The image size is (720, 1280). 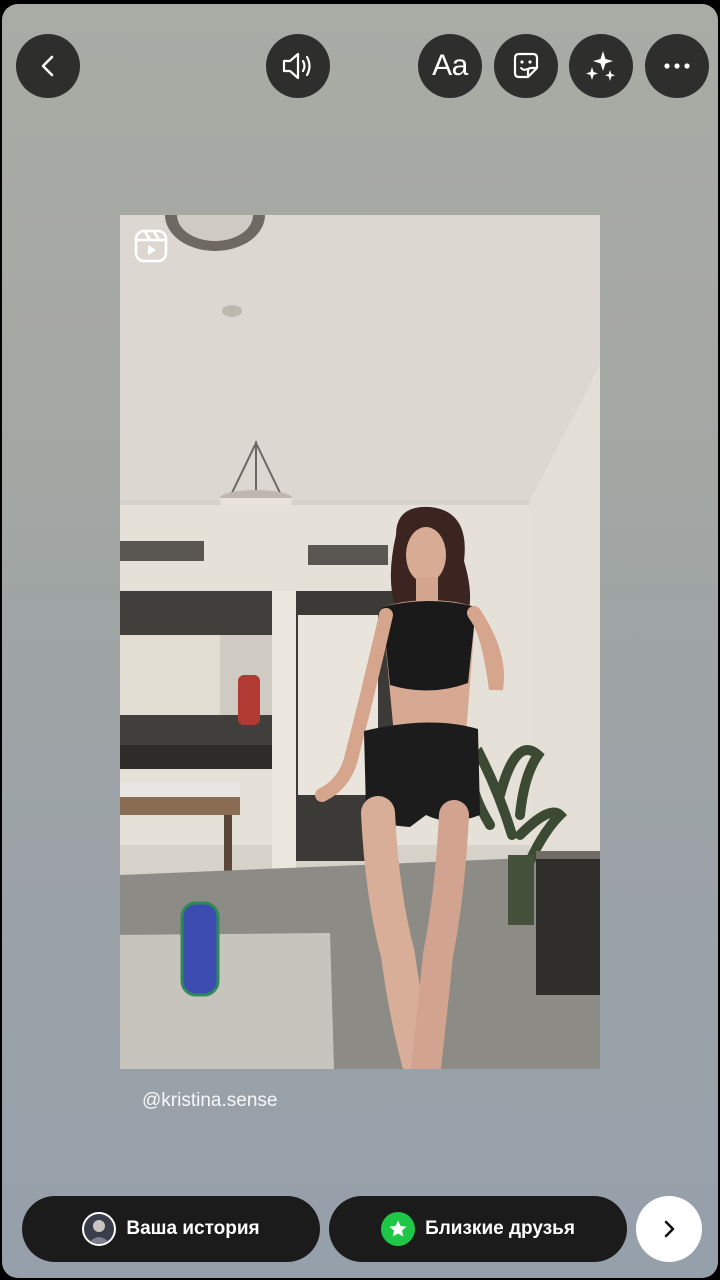 I want to click on reels-icon, so click(x=151, y=246).